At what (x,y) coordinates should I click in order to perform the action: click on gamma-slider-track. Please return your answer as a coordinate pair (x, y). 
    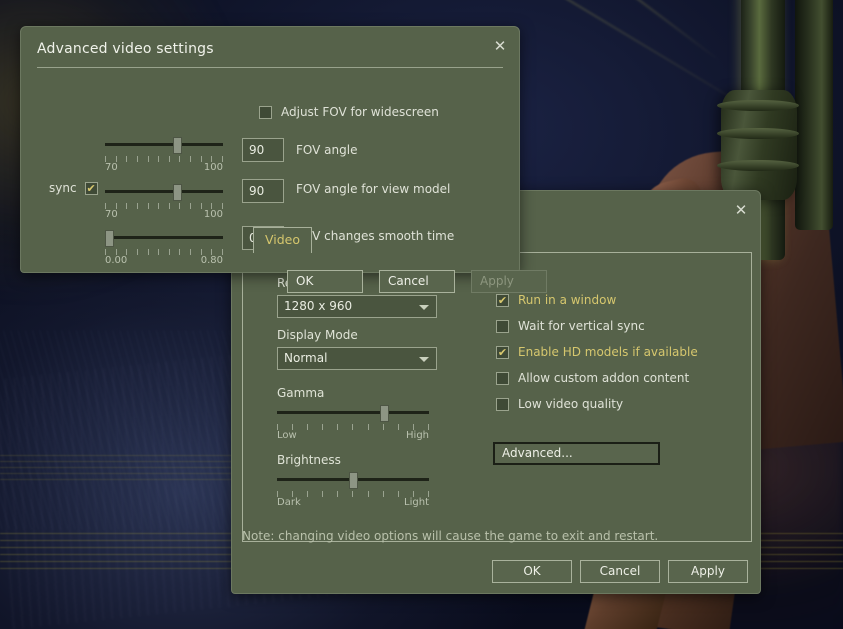
    Looking at the image, I should click on (353, 412).